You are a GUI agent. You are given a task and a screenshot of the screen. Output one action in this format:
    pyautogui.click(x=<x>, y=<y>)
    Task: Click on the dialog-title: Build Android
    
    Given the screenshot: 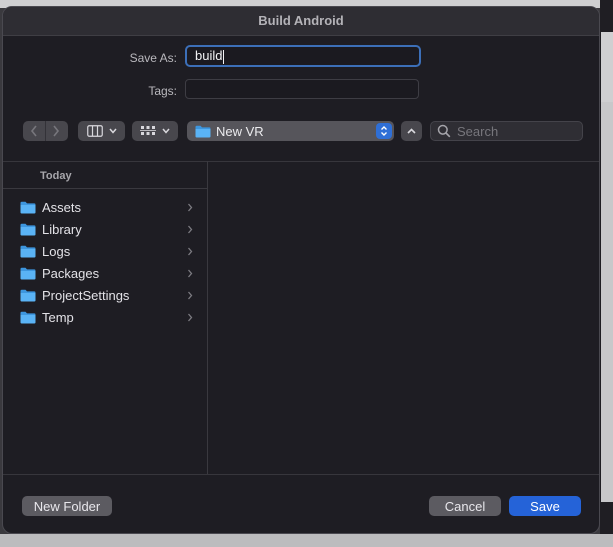 What is the action you would take?
    pyautogui.click(x=301, y=21)
    